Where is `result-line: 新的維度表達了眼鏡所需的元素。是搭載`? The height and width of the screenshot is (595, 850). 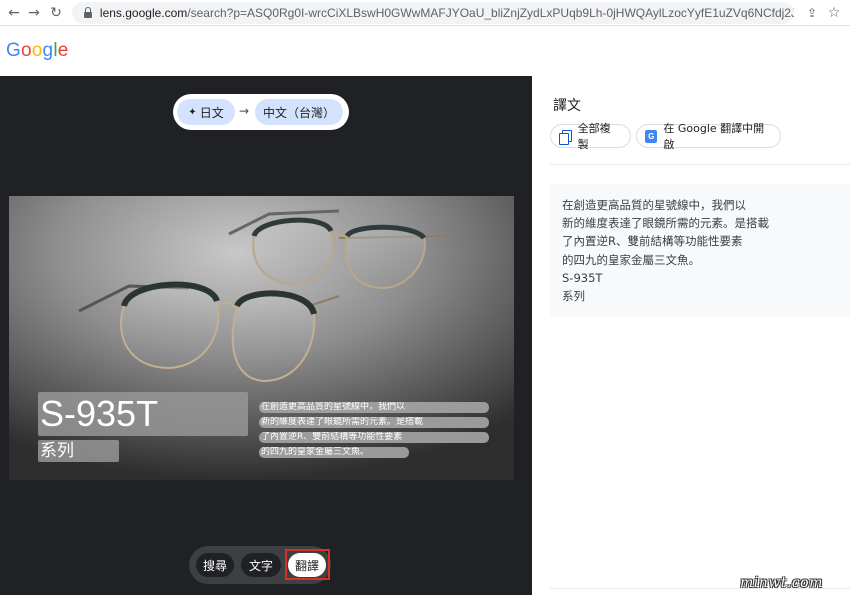
result-line: 新的維度表達了眼鏡所需的元素。是搭載 is located at coordinates (665, 223).